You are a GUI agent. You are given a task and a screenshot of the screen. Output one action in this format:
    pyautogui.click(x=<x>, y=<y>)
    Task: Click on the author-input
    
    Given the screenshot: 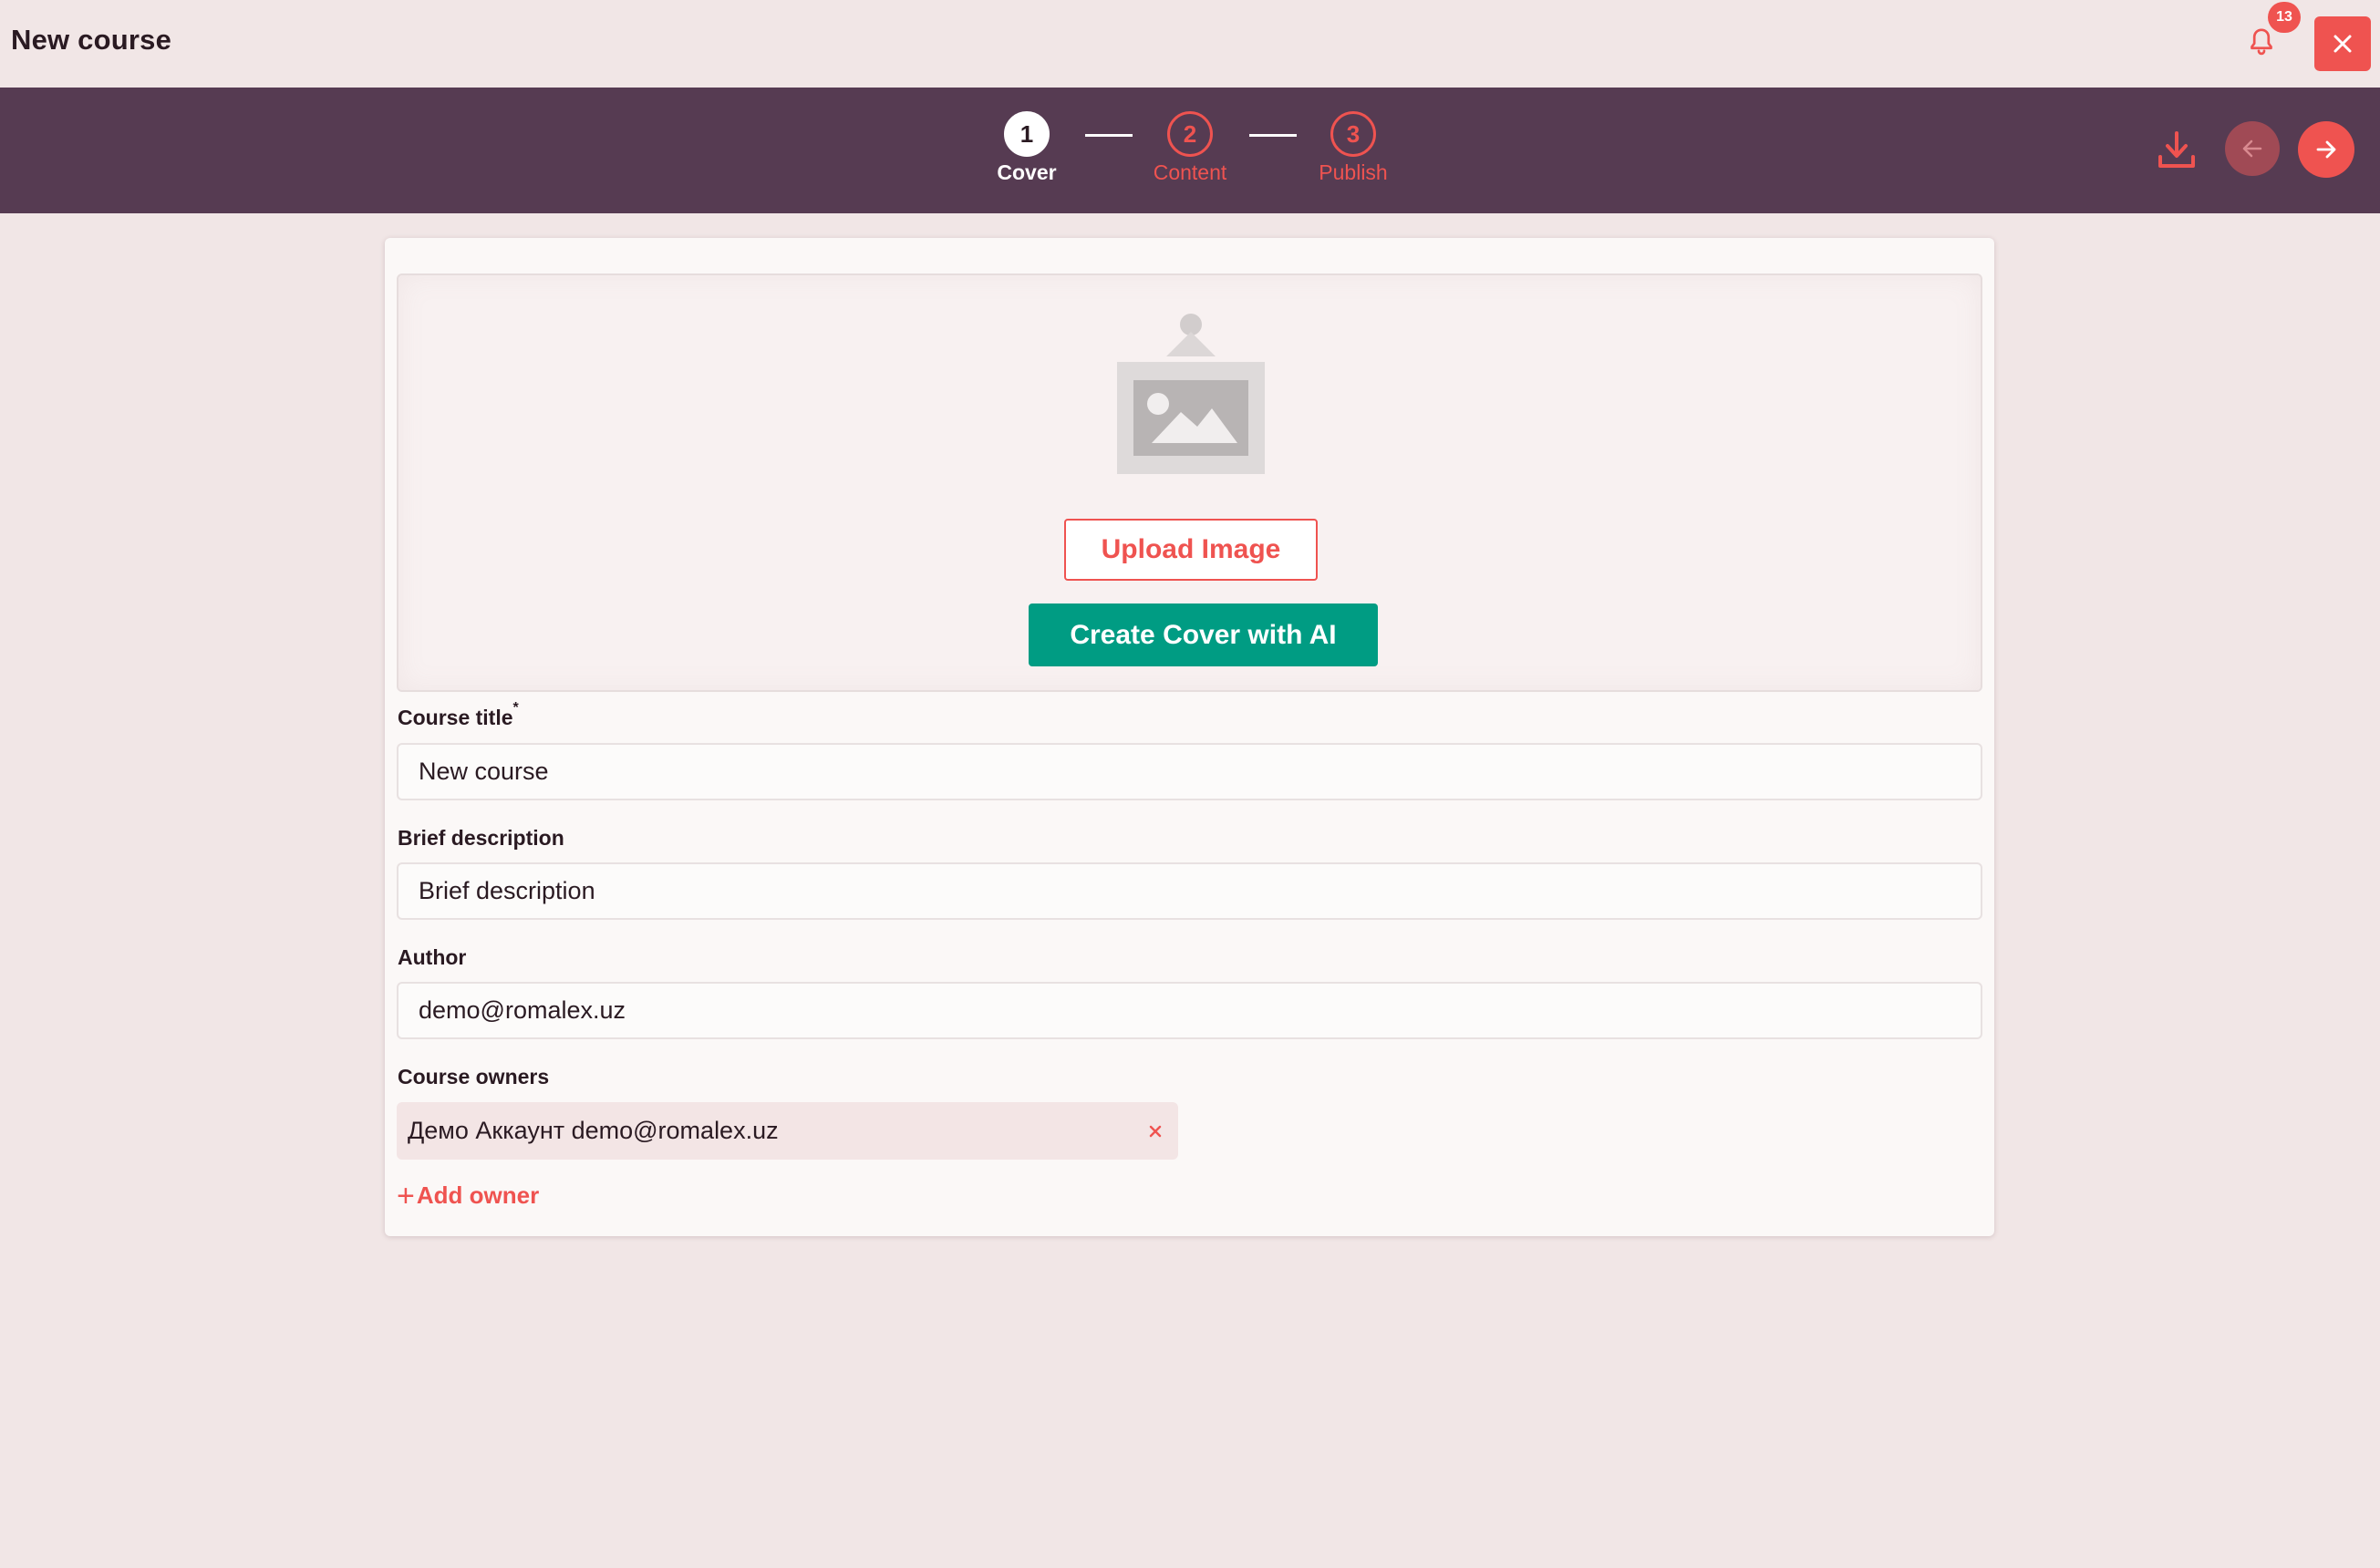 What is the action you would take?
    pyautogui.click(x=1190, y=1010)
    